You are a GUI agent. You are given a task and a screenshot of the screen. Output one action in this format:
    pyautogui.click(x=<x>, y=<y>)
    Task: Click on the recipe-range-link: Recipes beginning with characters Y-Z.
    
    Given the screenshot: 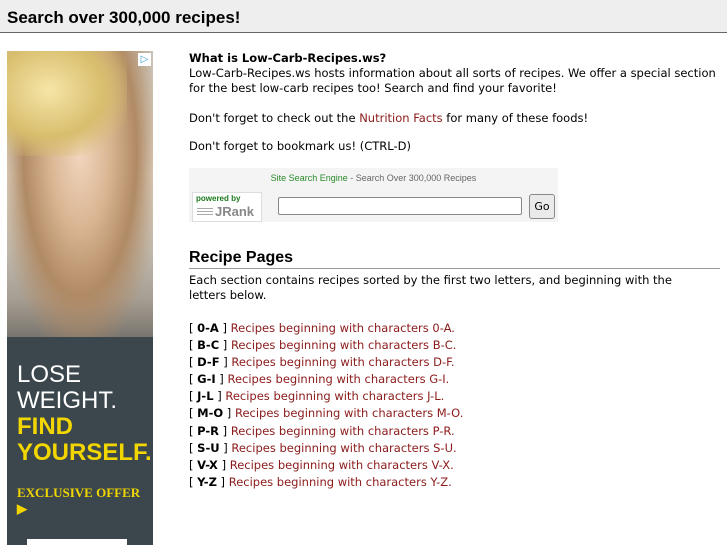 What is the action you would take?
    pyautogui.click(x=340, y=482)
    